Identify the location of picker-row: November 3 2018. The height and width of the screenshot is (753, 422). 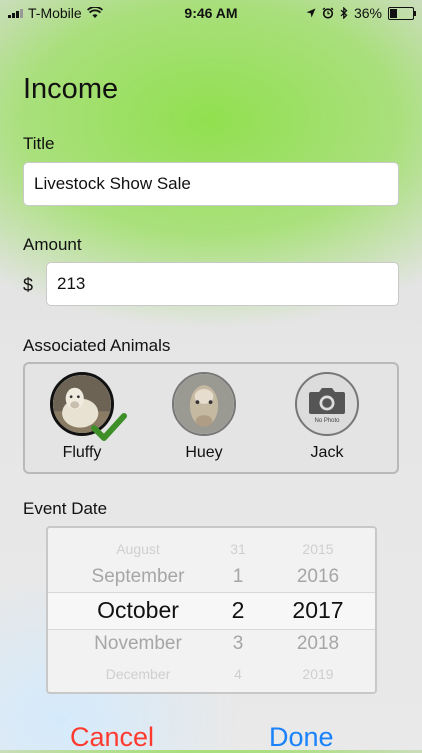
(211, 644).